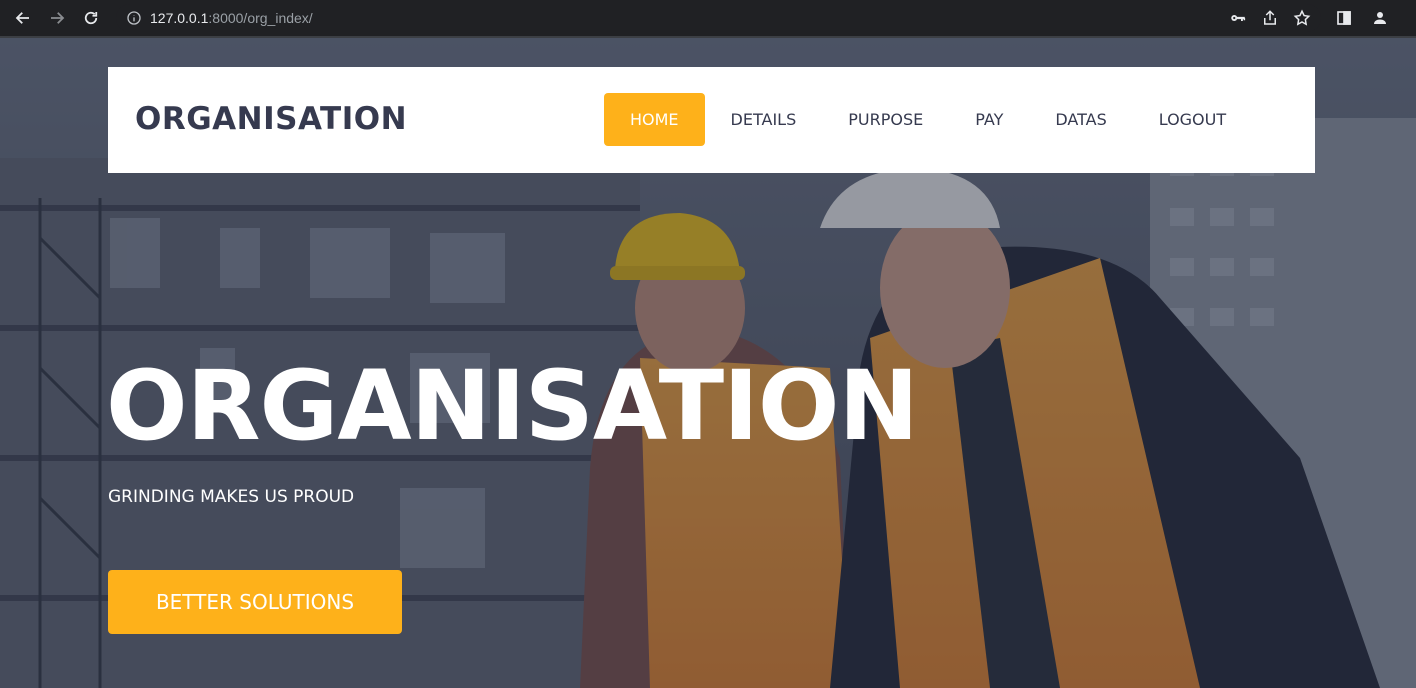 The height and width of the screenshot is (688, 1416). I want to click on nav-item-details: DETAILS, so click(764, 119).